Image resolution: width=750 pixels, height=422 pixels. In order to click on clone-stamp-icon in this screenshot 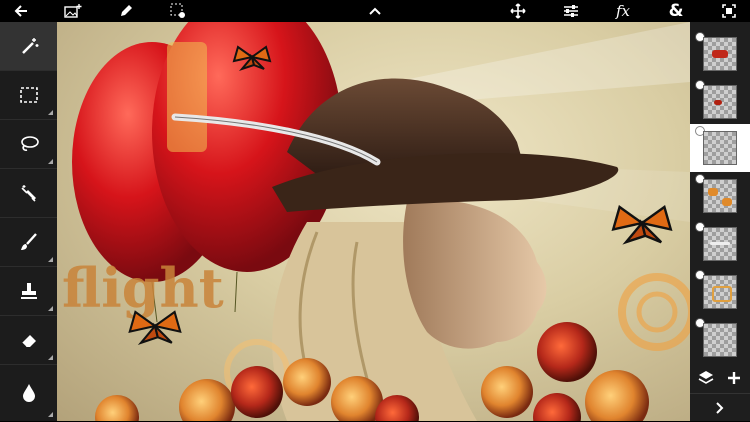, I will do `click(28, 291)`.